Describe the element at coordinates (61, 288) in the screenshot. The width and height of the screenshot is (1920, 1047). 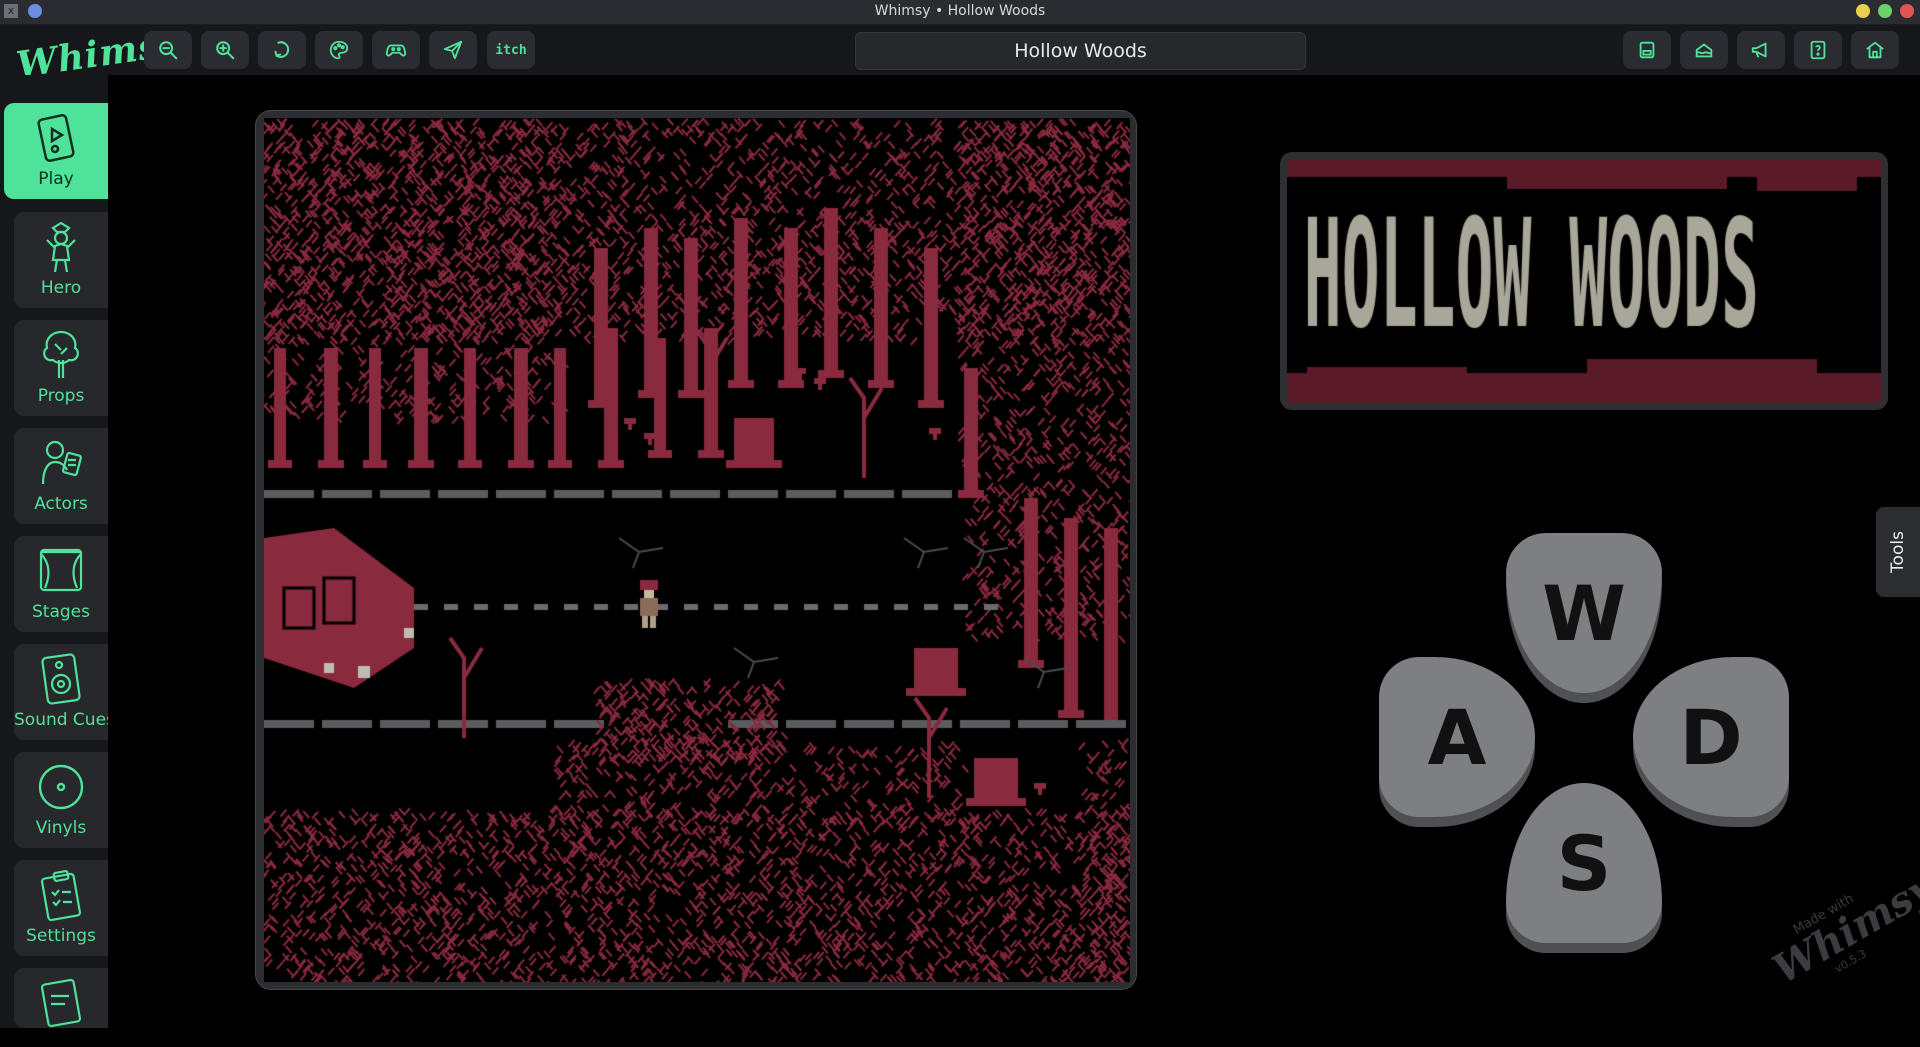
I see `sidebar-item-label: Hero` at that location.